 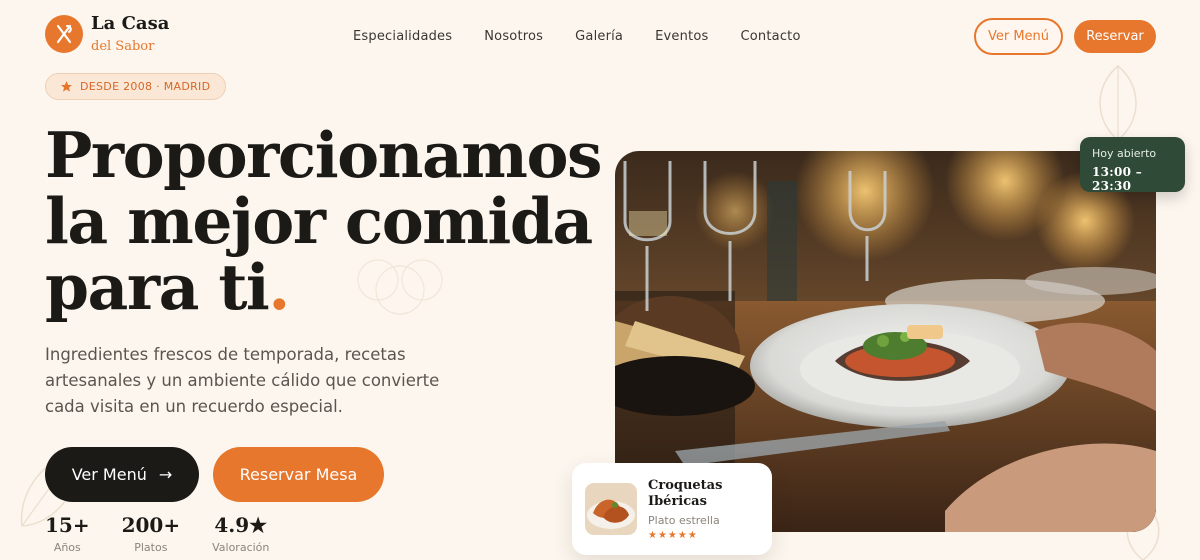 I want to click on dish-name: Croquetas Ibéricas, so click(x=685, y=493).